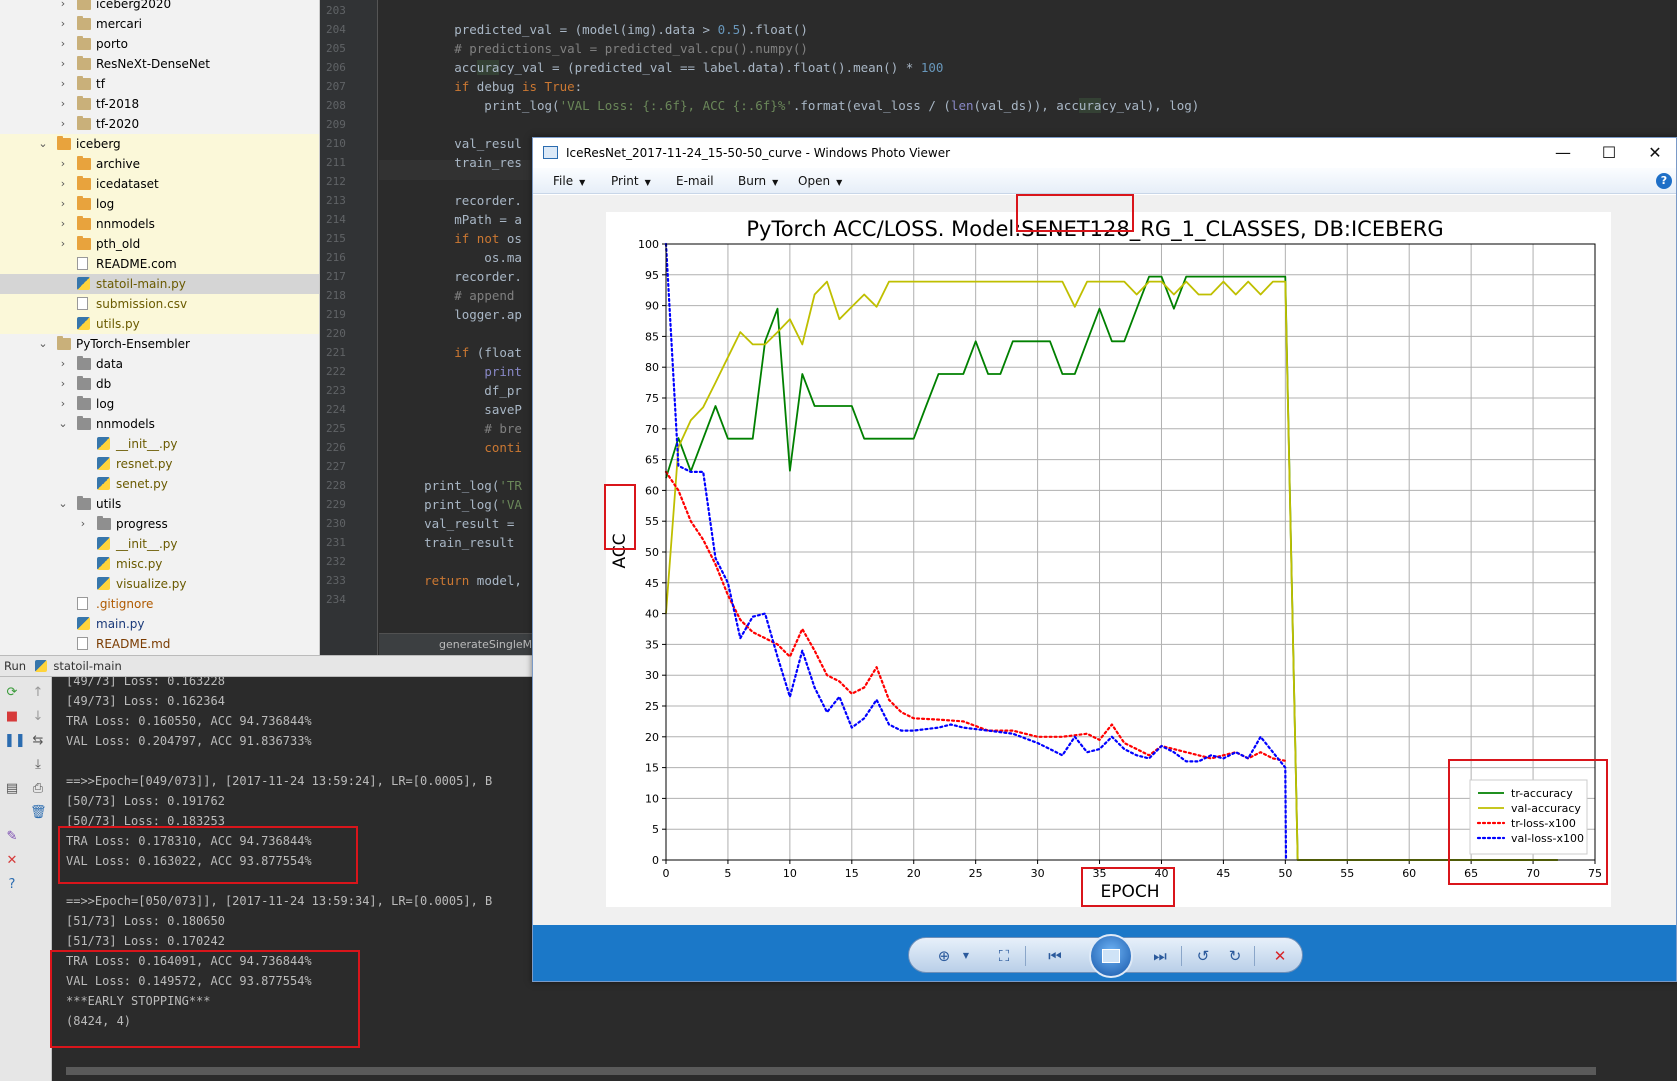  Describe the element at coordinates (159, 184) in the screenshot. I see `tree-item: › icedataset` at that location.